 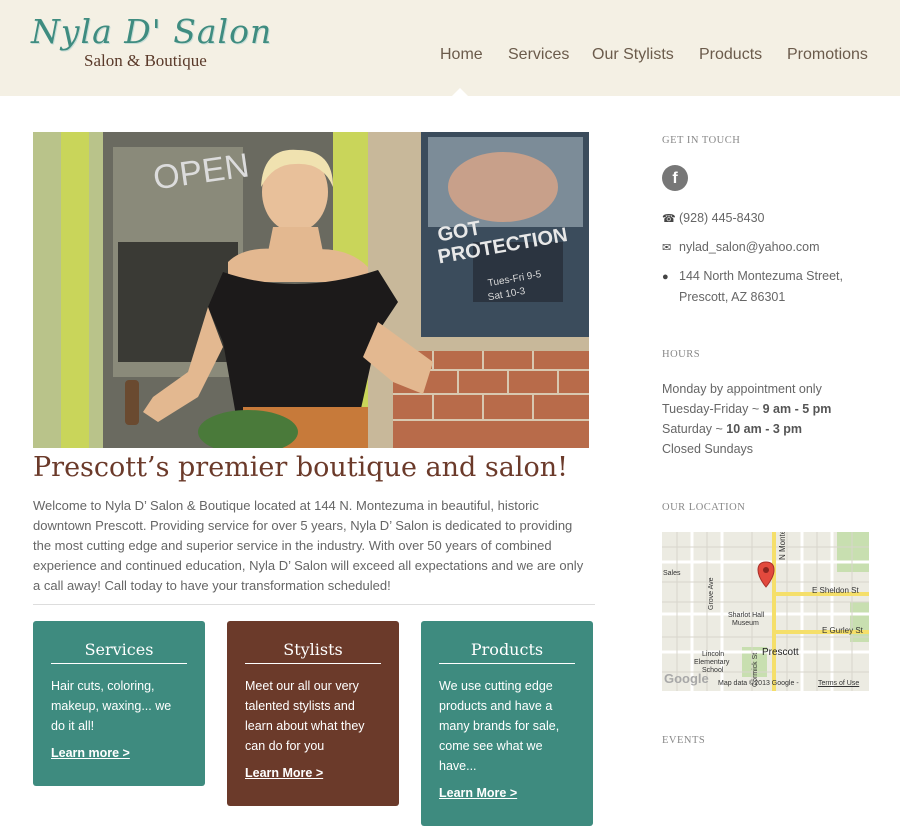 I want to click on map-graphic, so click(x=765, y=611).